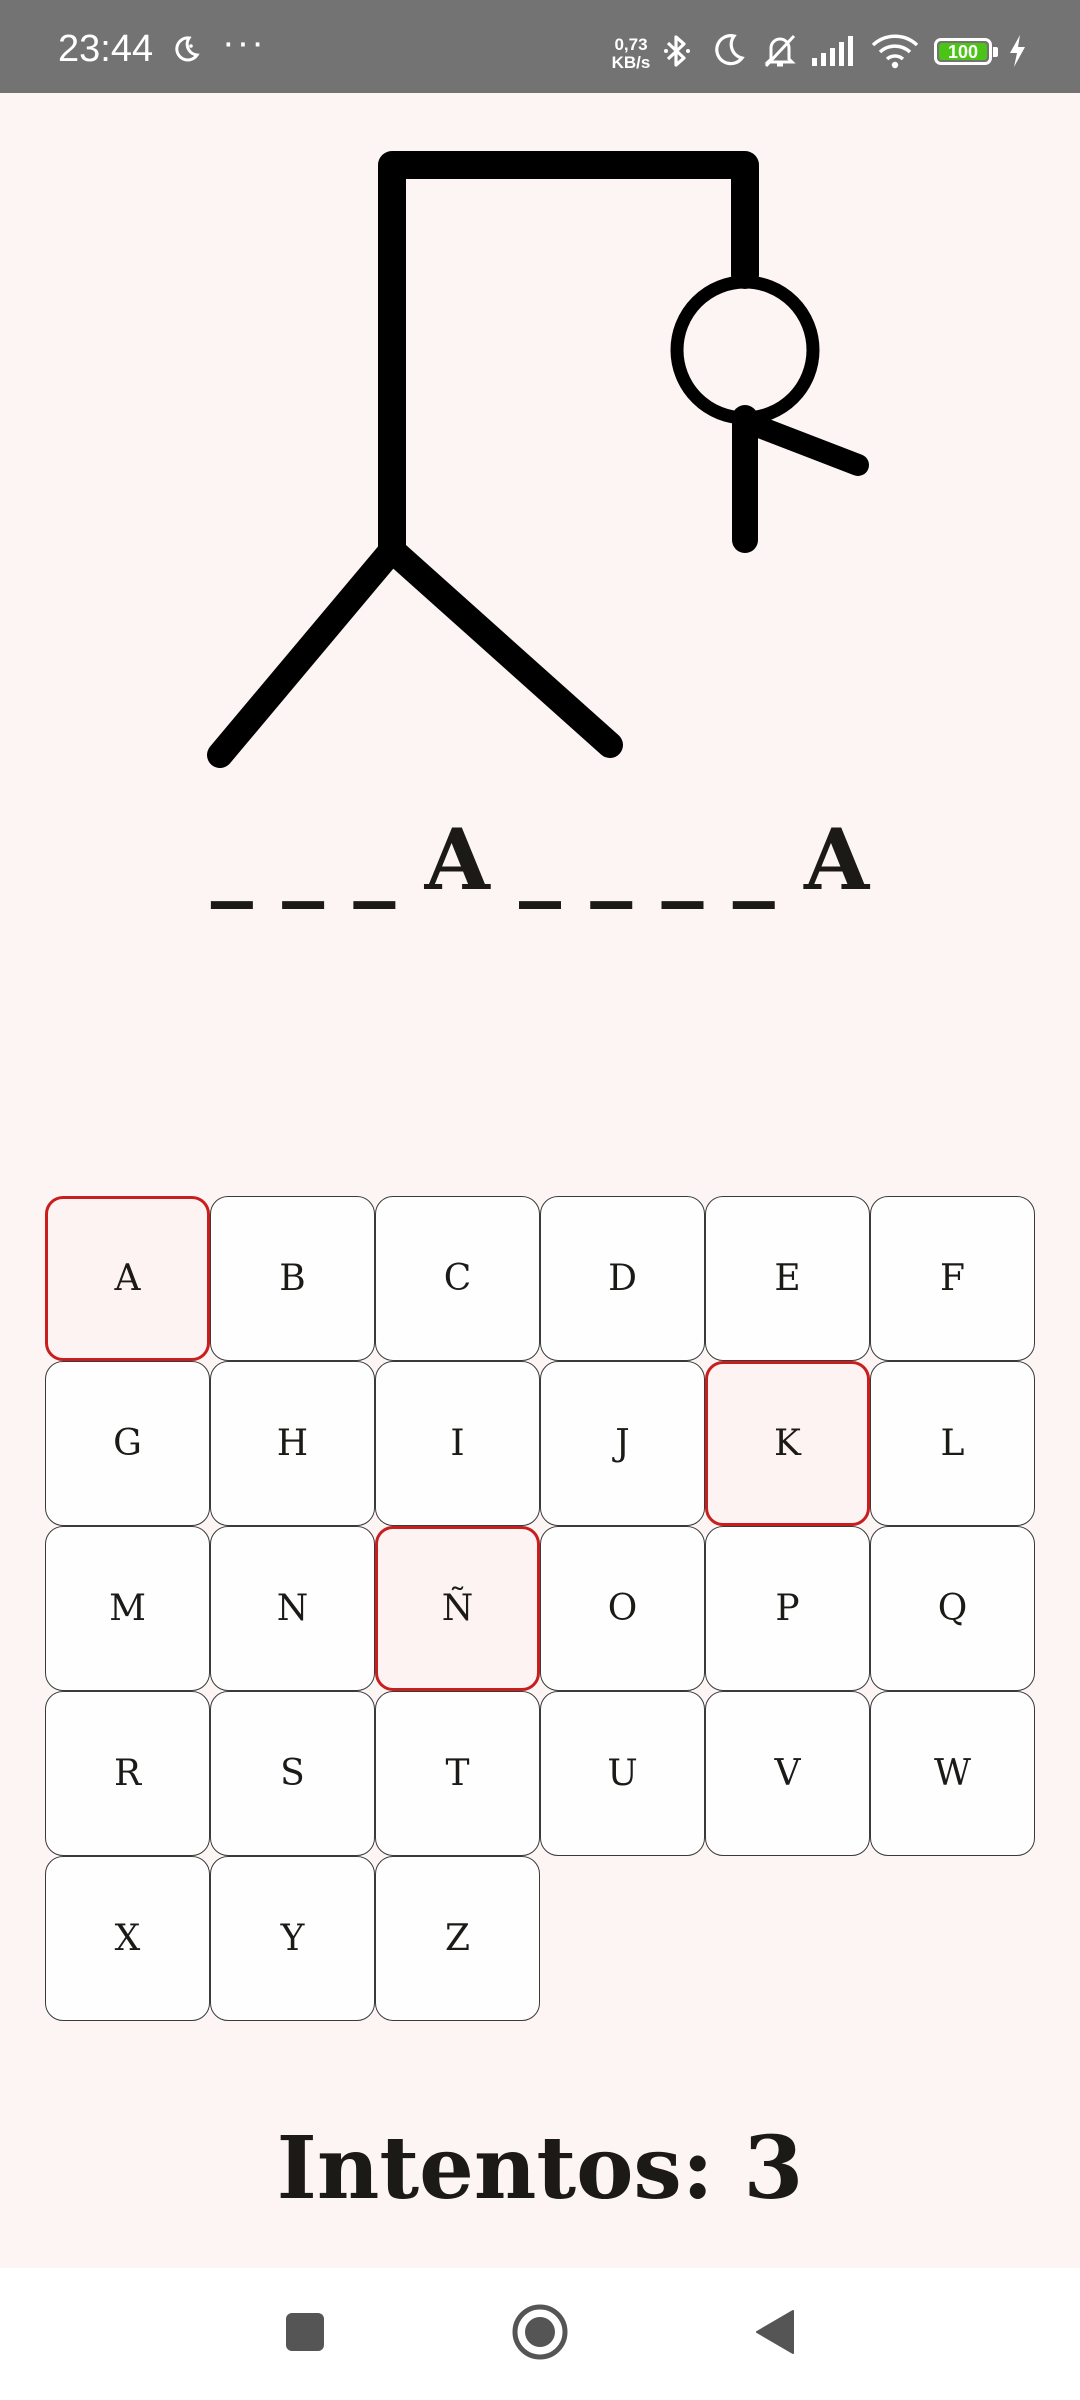 This screenshot has width=1080, height=2400. Describe the element at coordinates (457, 1773) in the screenshot. I see `key-t: T` at that location.